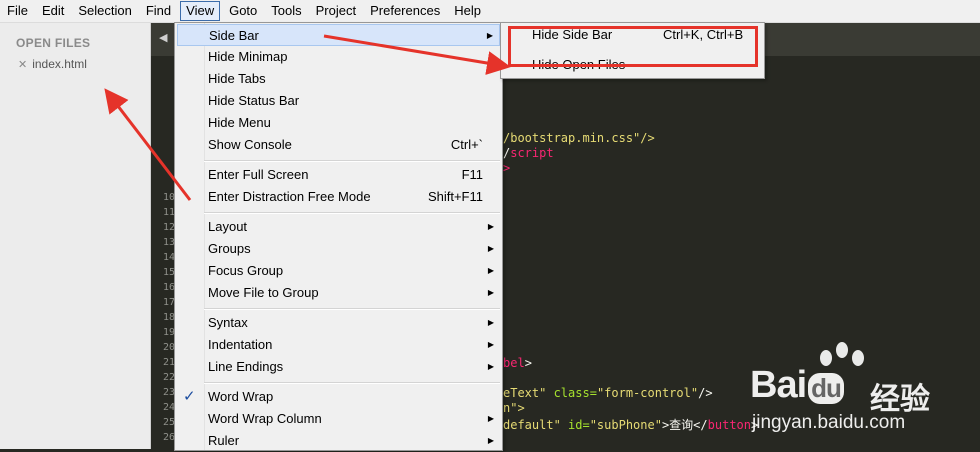 The width and height of the screenshot is (980, 452). What do you see at coordinates (338, 101) in the screenshot?
I see `menu-item-hide-status-bar: Hide Status Bar` at bounding box center [338, 101].